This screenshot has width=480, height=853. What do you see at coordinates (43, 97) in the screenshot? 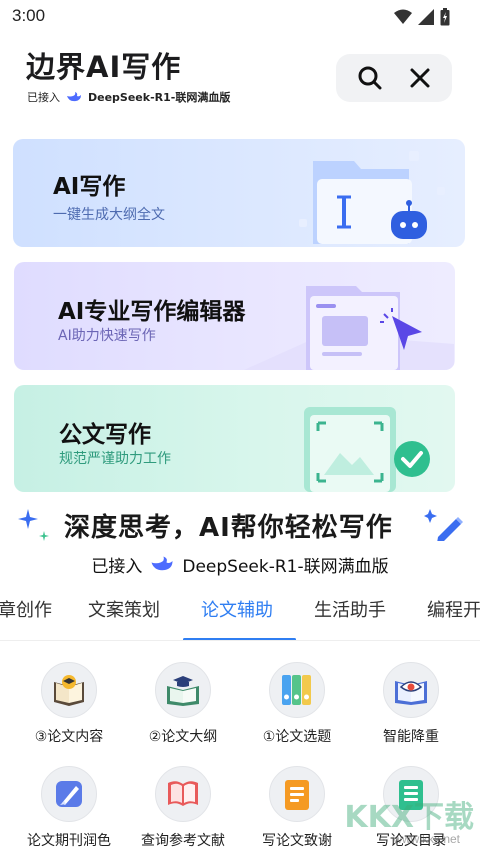
I see `header-sub-prefix: 已接入` at bounding box center [43, 97].